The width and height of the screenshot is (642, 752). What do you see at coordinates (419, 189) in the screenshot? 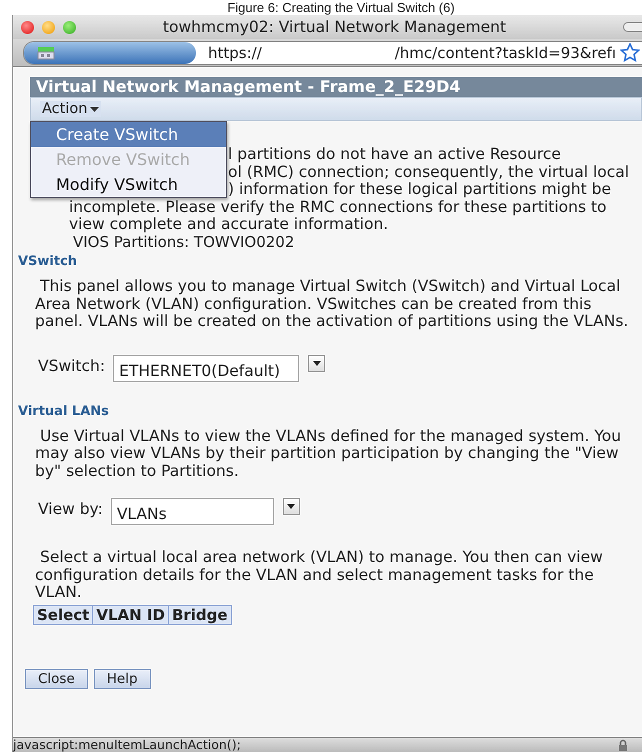
I see `warning-text: ) information for these logical partitions might be` at bounding box center [419, 189].